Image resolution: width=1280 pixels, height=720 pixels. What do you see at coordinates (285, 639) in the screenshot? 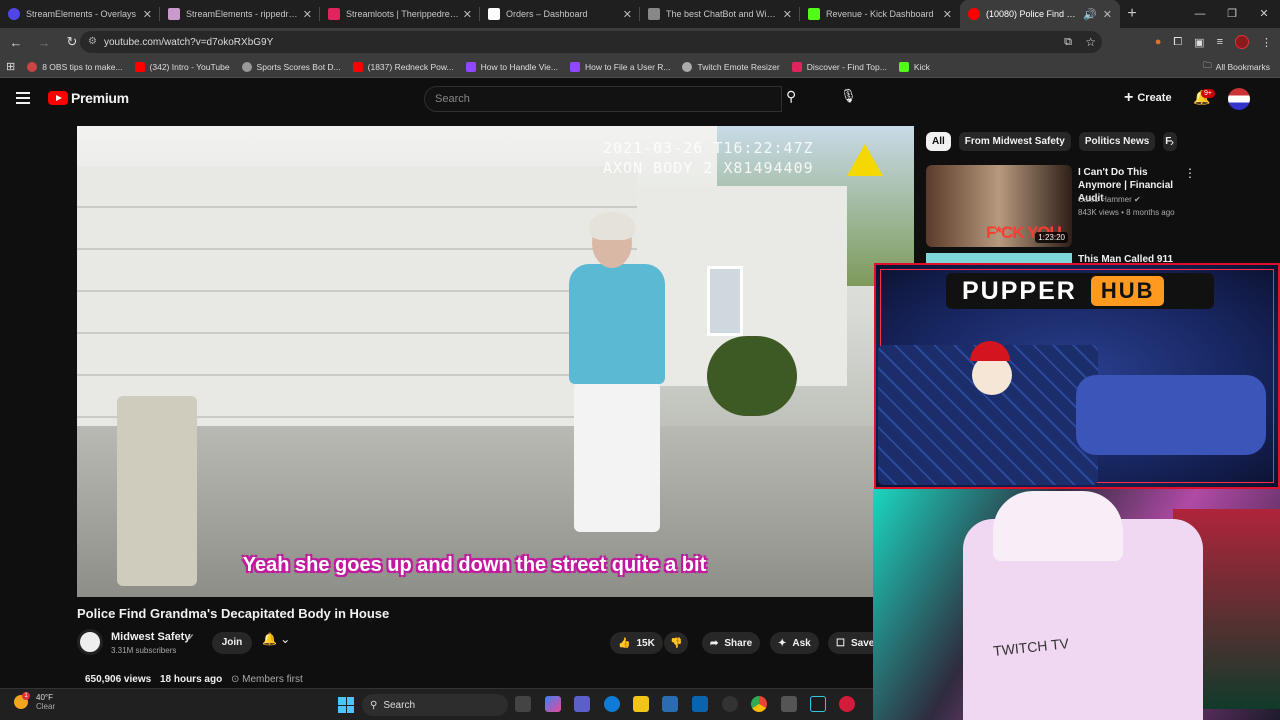
I see `chevron-down-icon: ⌄` at bounding box center [285, 639].